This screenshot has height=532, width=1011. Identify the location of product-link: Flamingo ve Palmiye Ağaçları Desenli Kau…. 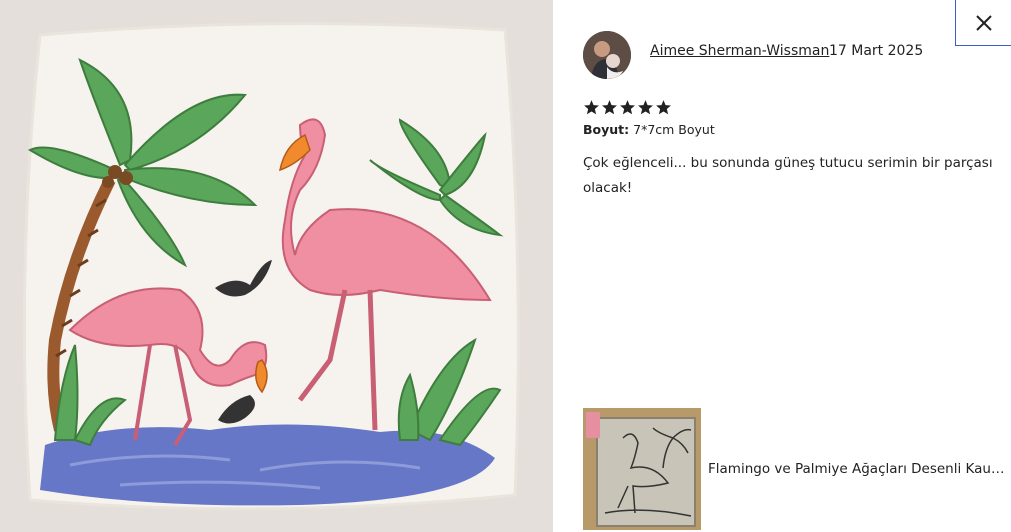
(795, 469).